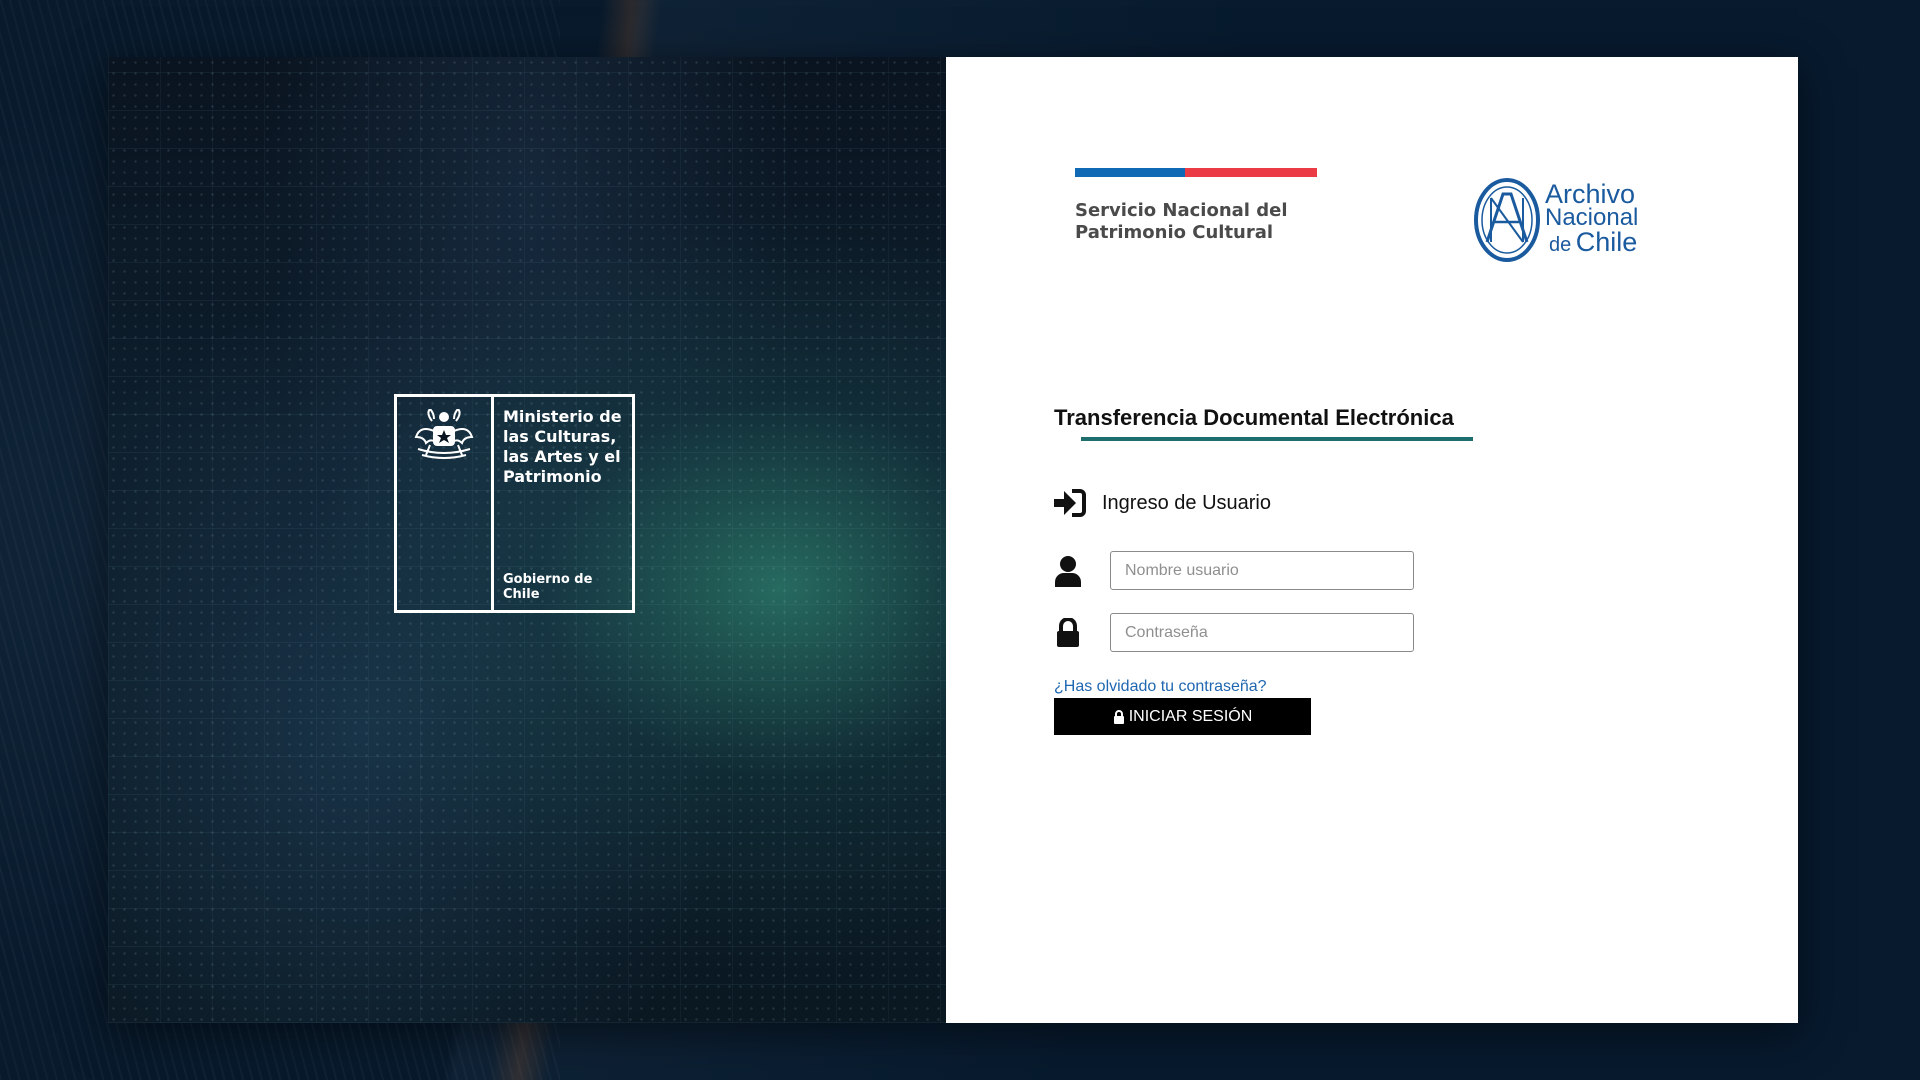 This screenshot has width=1920, height=1080. What do you see at coordinates (1262, 632) in the screenshot?
I see `password-input` at bounding box center [1262, 632].